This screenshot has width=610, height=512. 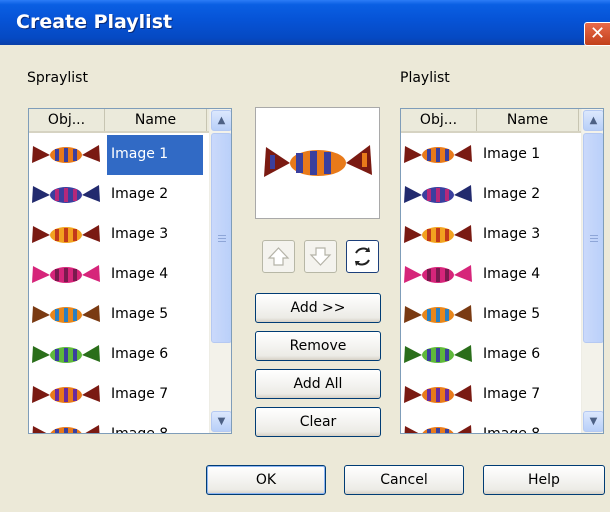 I want to click on chevron-down-icon: ▼, so click(x=221, y=421).